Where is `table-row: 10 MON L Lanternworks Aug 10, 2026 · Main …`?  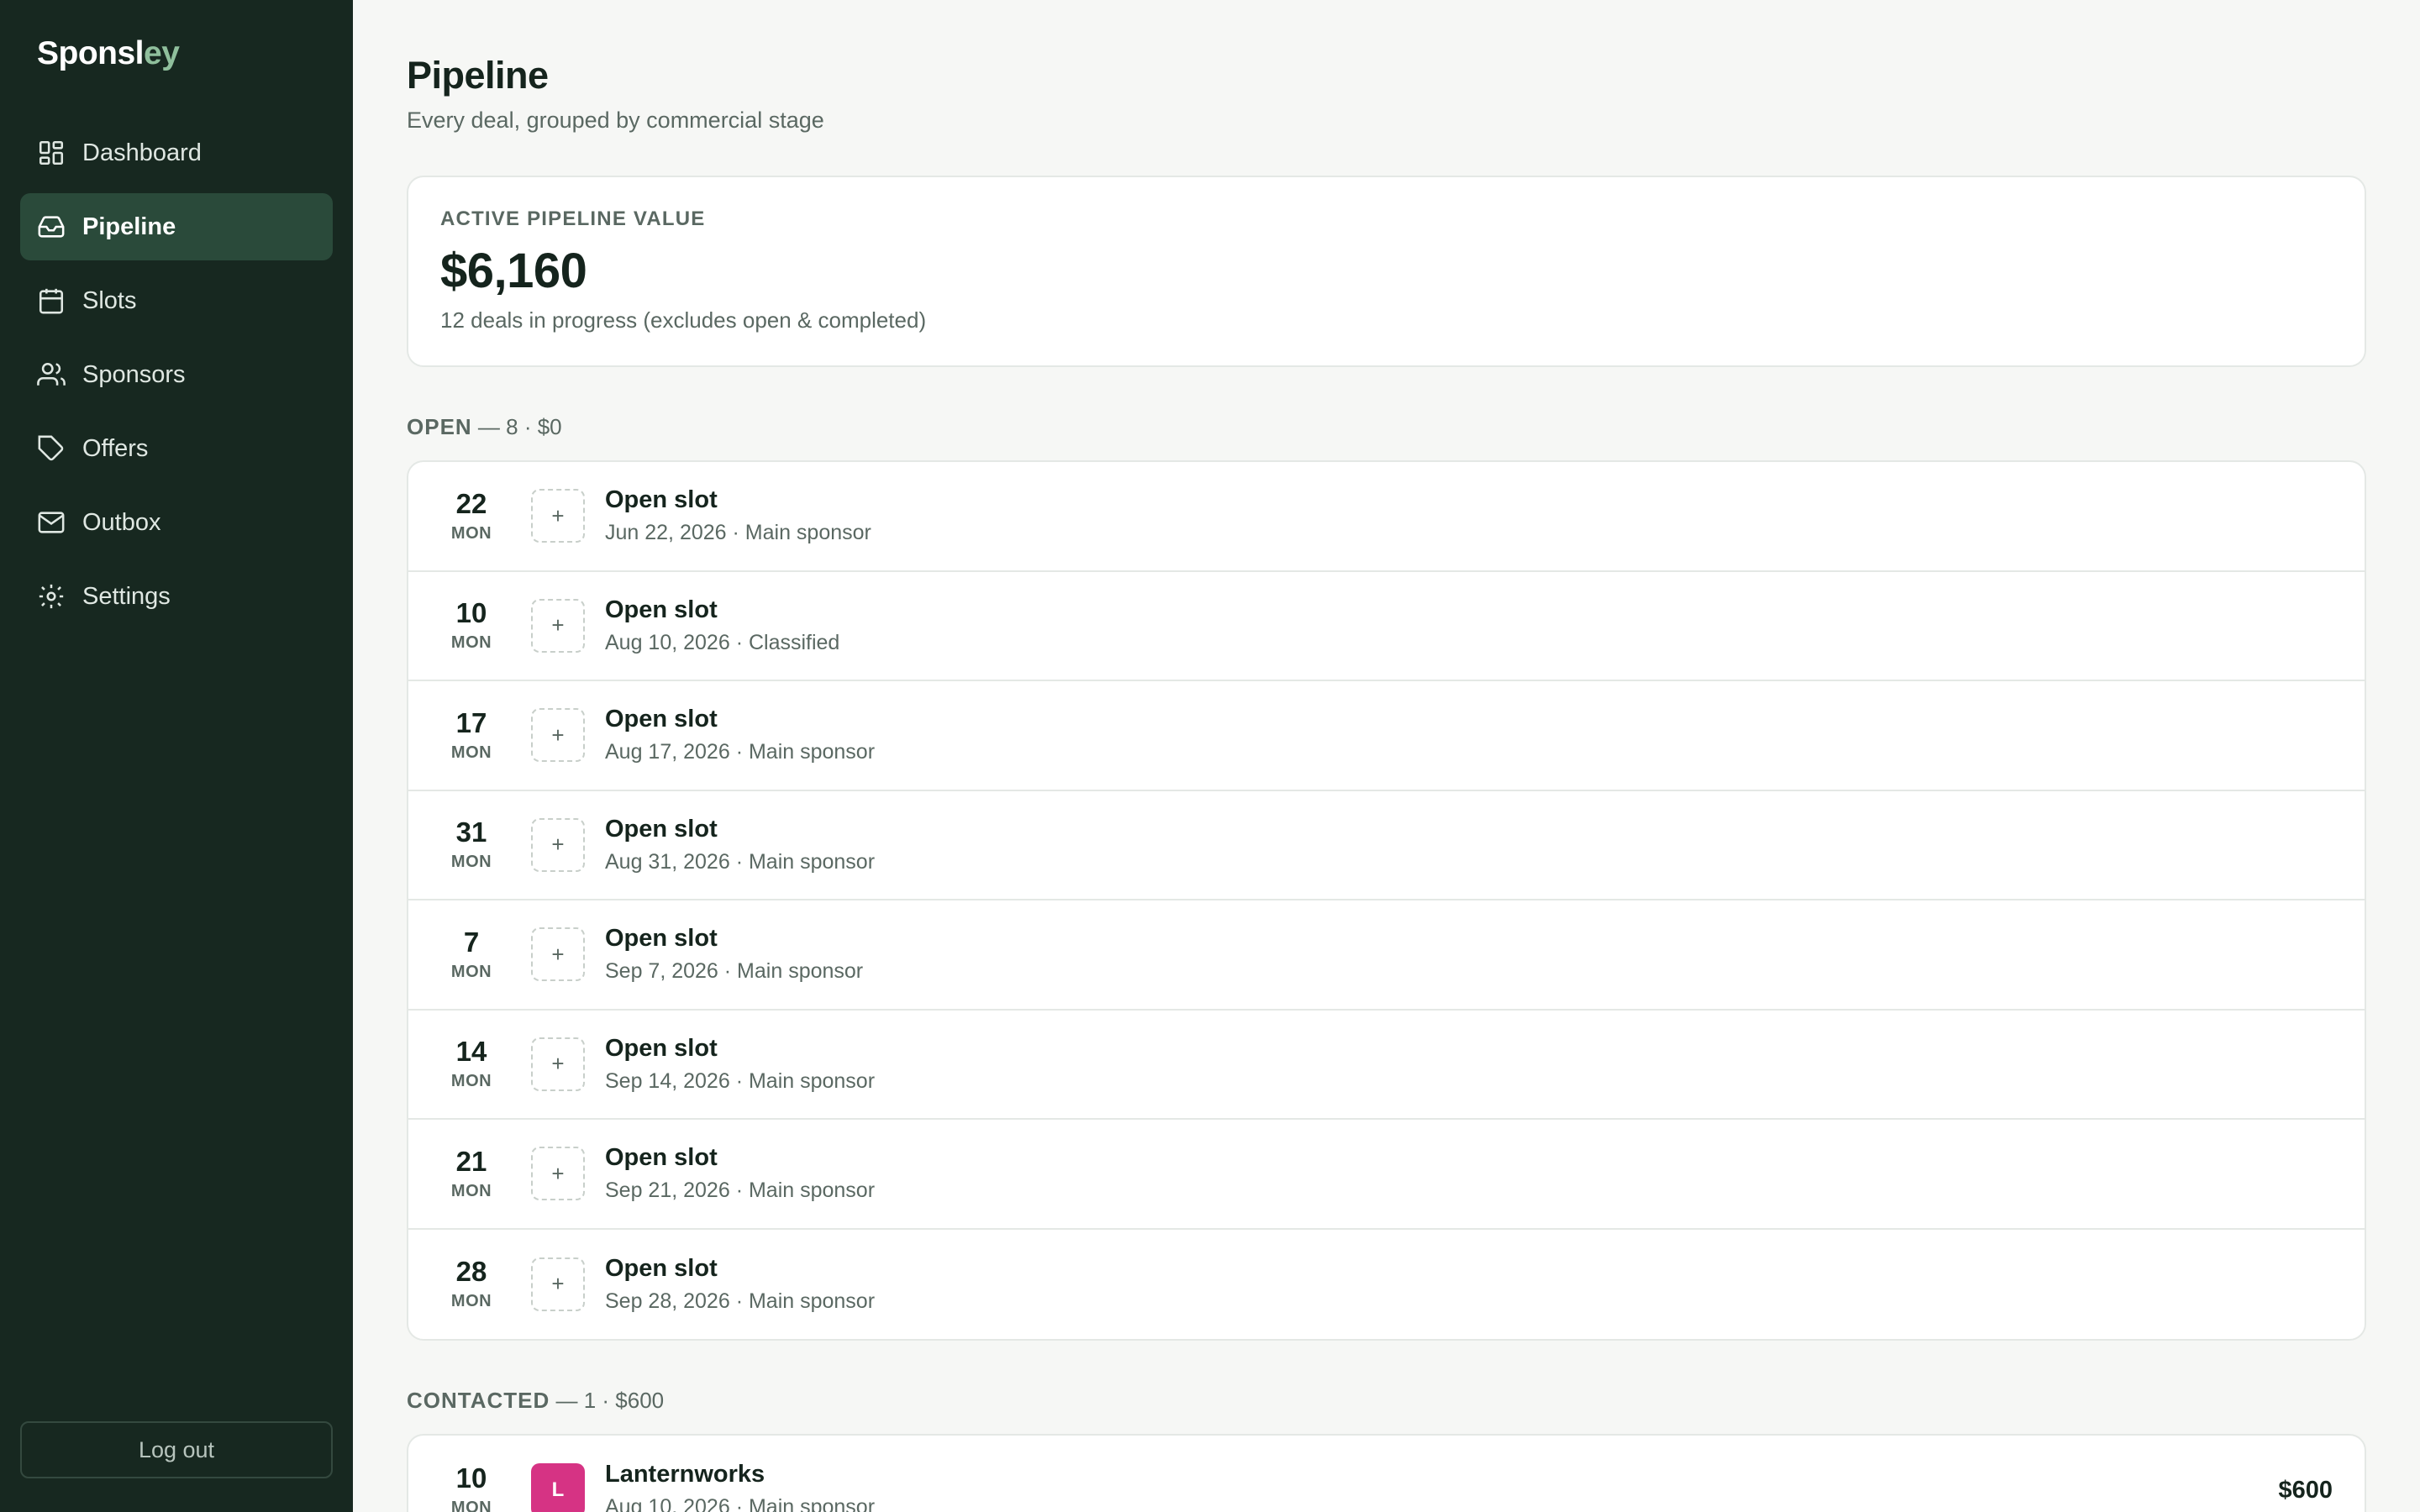 table-row: 10 MON L Lanternworks Aug 10, 2026 · Main … is located at coordinates (1386, 1474).